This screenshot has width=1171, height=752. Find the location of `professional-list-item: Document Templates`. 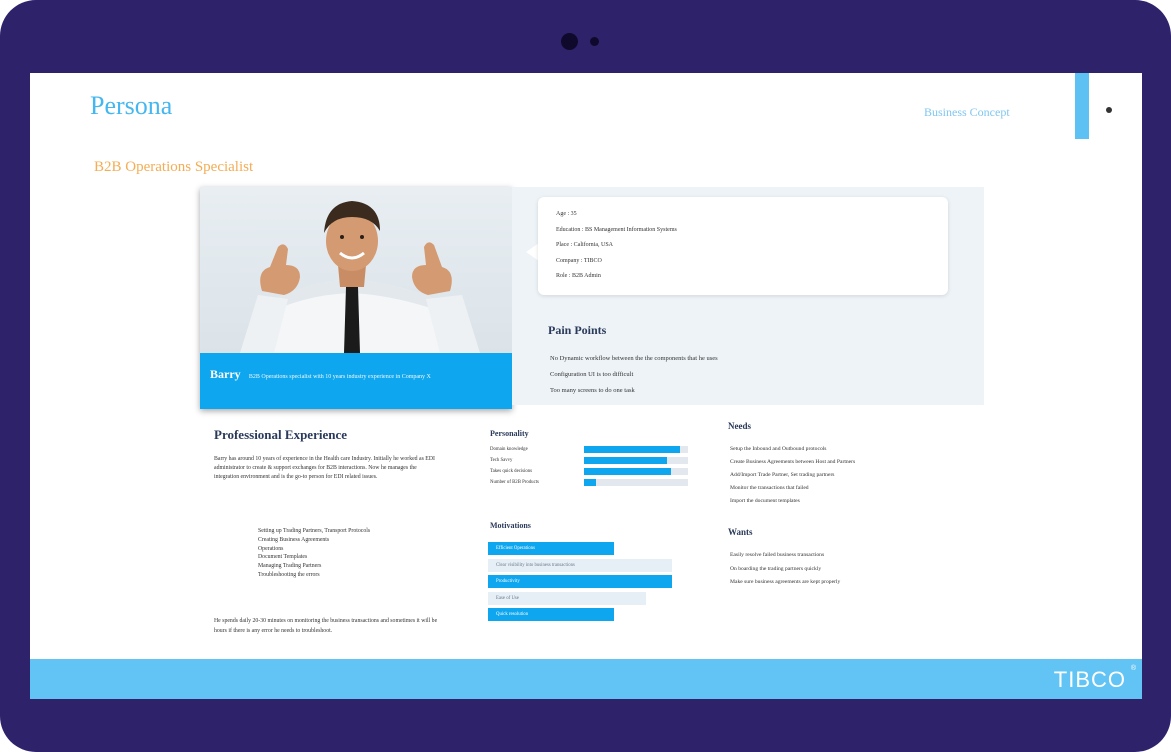

professional-list-item: Document Templates is located at coordinates (283, 557).